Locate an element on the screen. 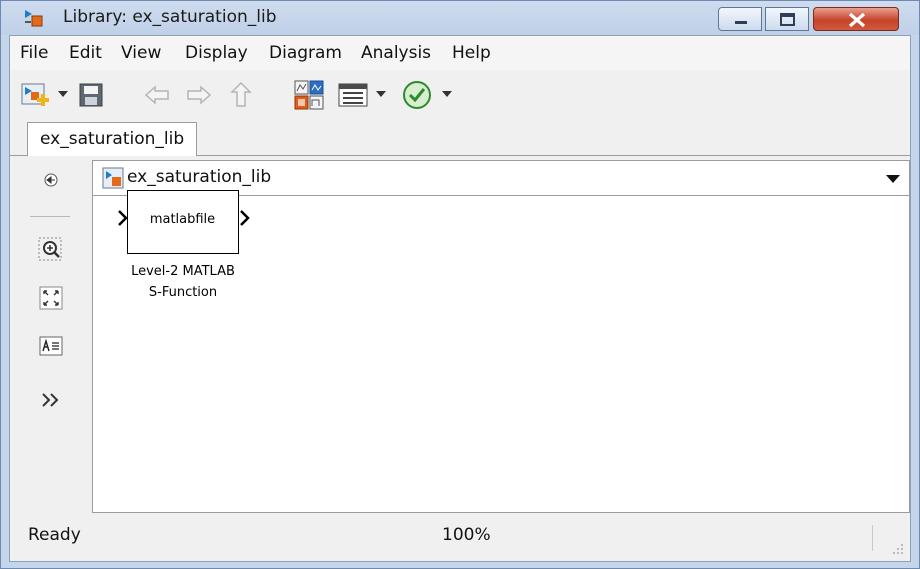 The height and width of the screenshot is (569, 920). fit-to-view-icon is located at coordinates (51, 298).